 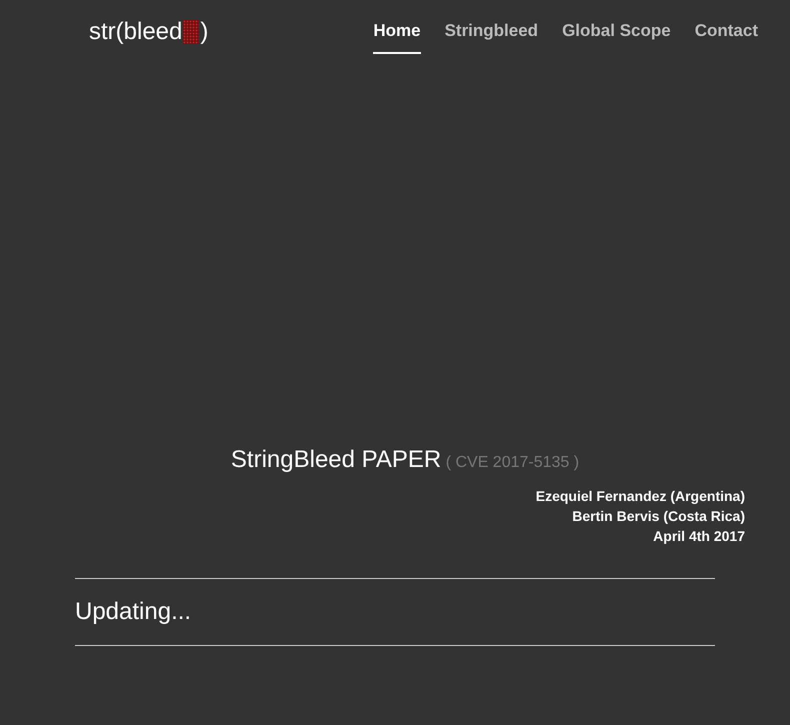 What do you see at coordinates (699, 536) in the screenshot?
I see `date-line: April 4th 2017` at bounding box center [699, 536].